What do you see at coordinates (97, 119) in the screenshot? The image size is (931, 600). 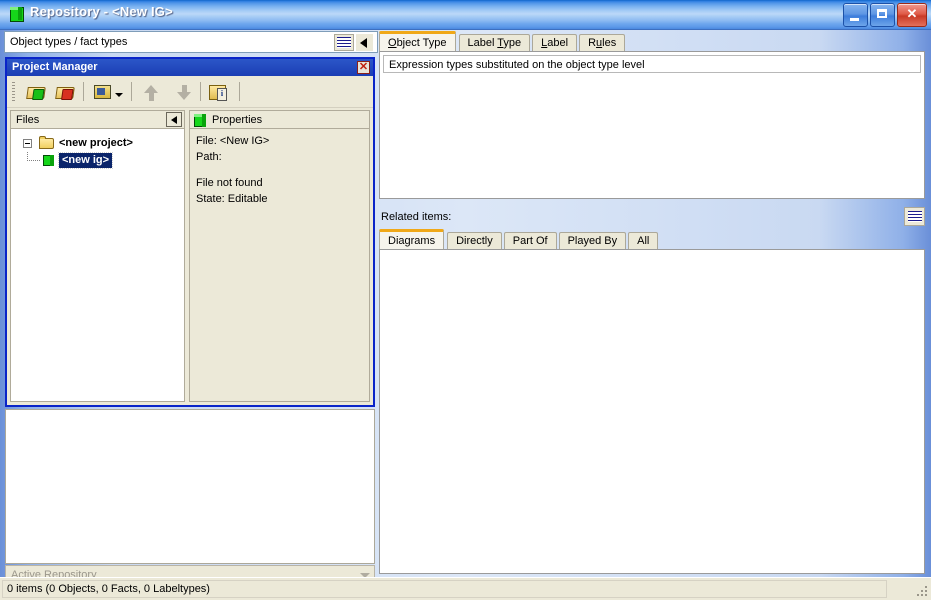 I see `files-panel-header: Files` at bounding box center [97, 119].